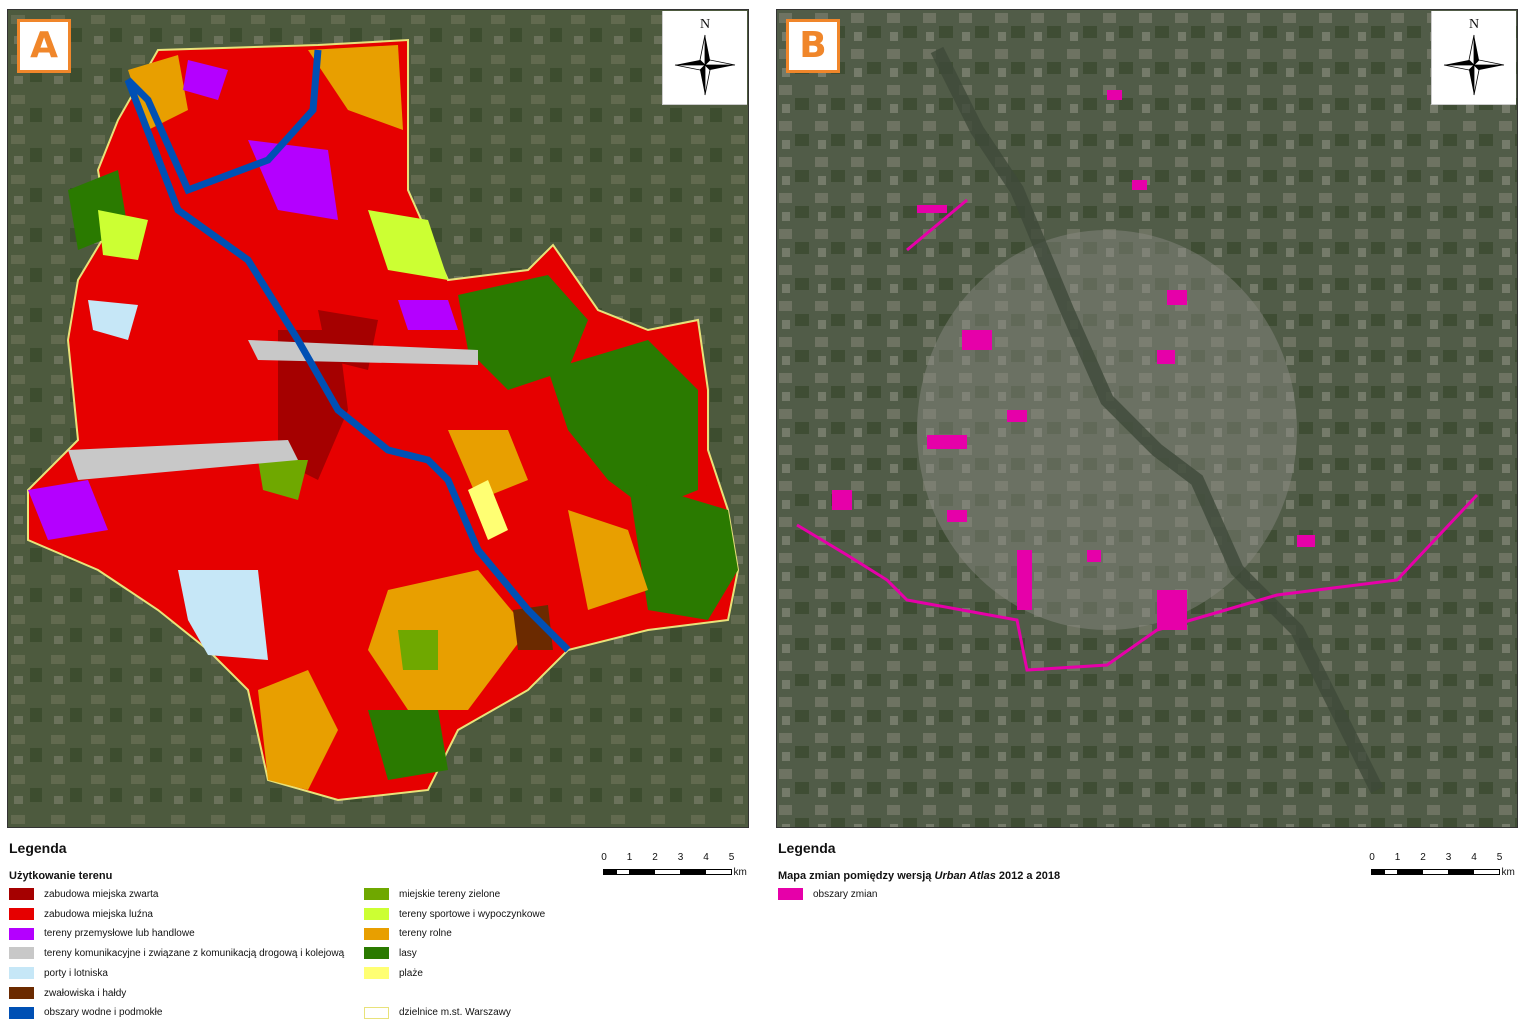 Image resolution: width=1523 pixels, height=1028 pixels. I want to click on legend-label: plaże, so click(411, 973).